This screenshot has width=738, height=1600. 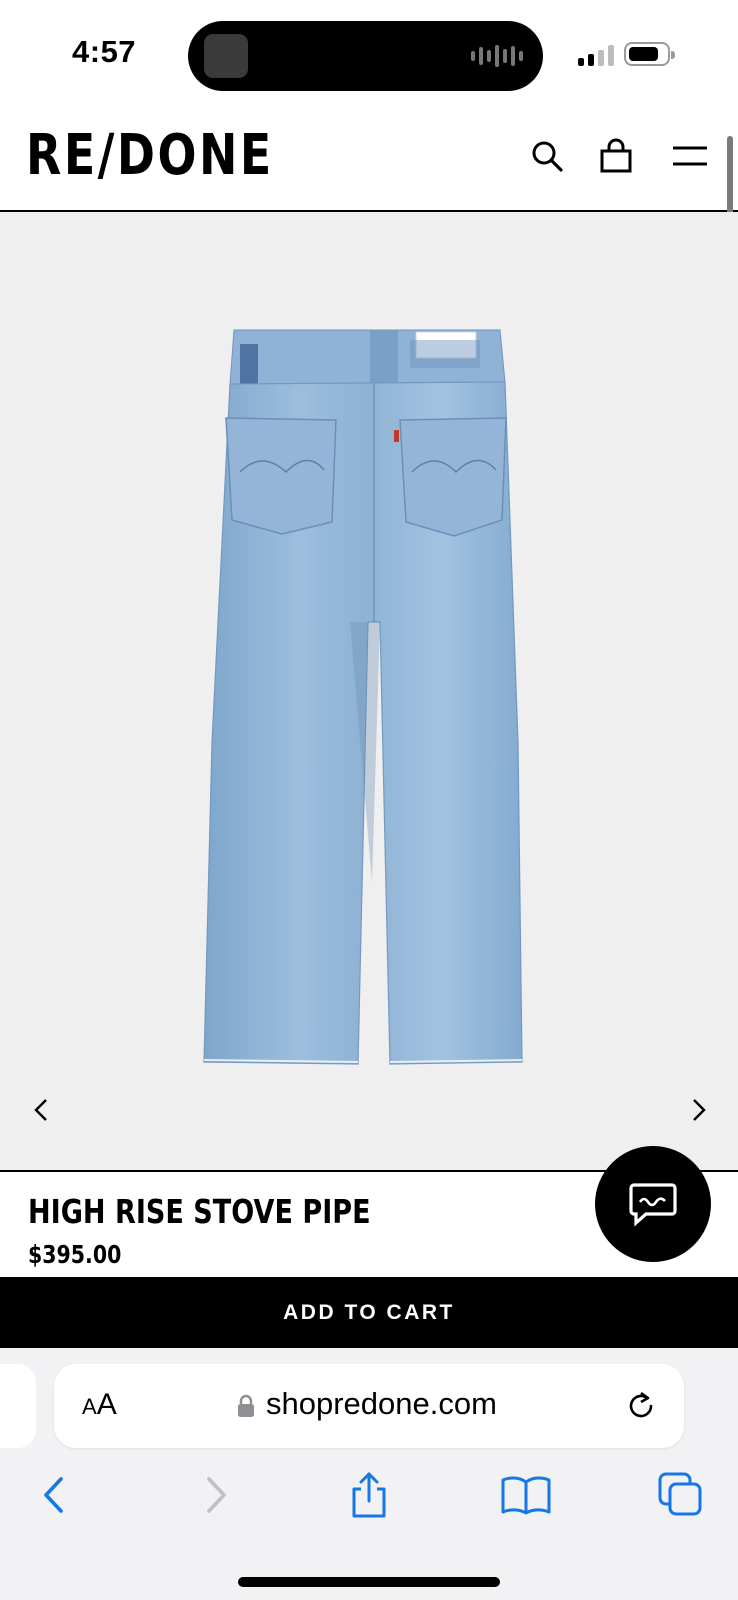 I want to click on product-price: $395.00, so click(x=75, y=1254).